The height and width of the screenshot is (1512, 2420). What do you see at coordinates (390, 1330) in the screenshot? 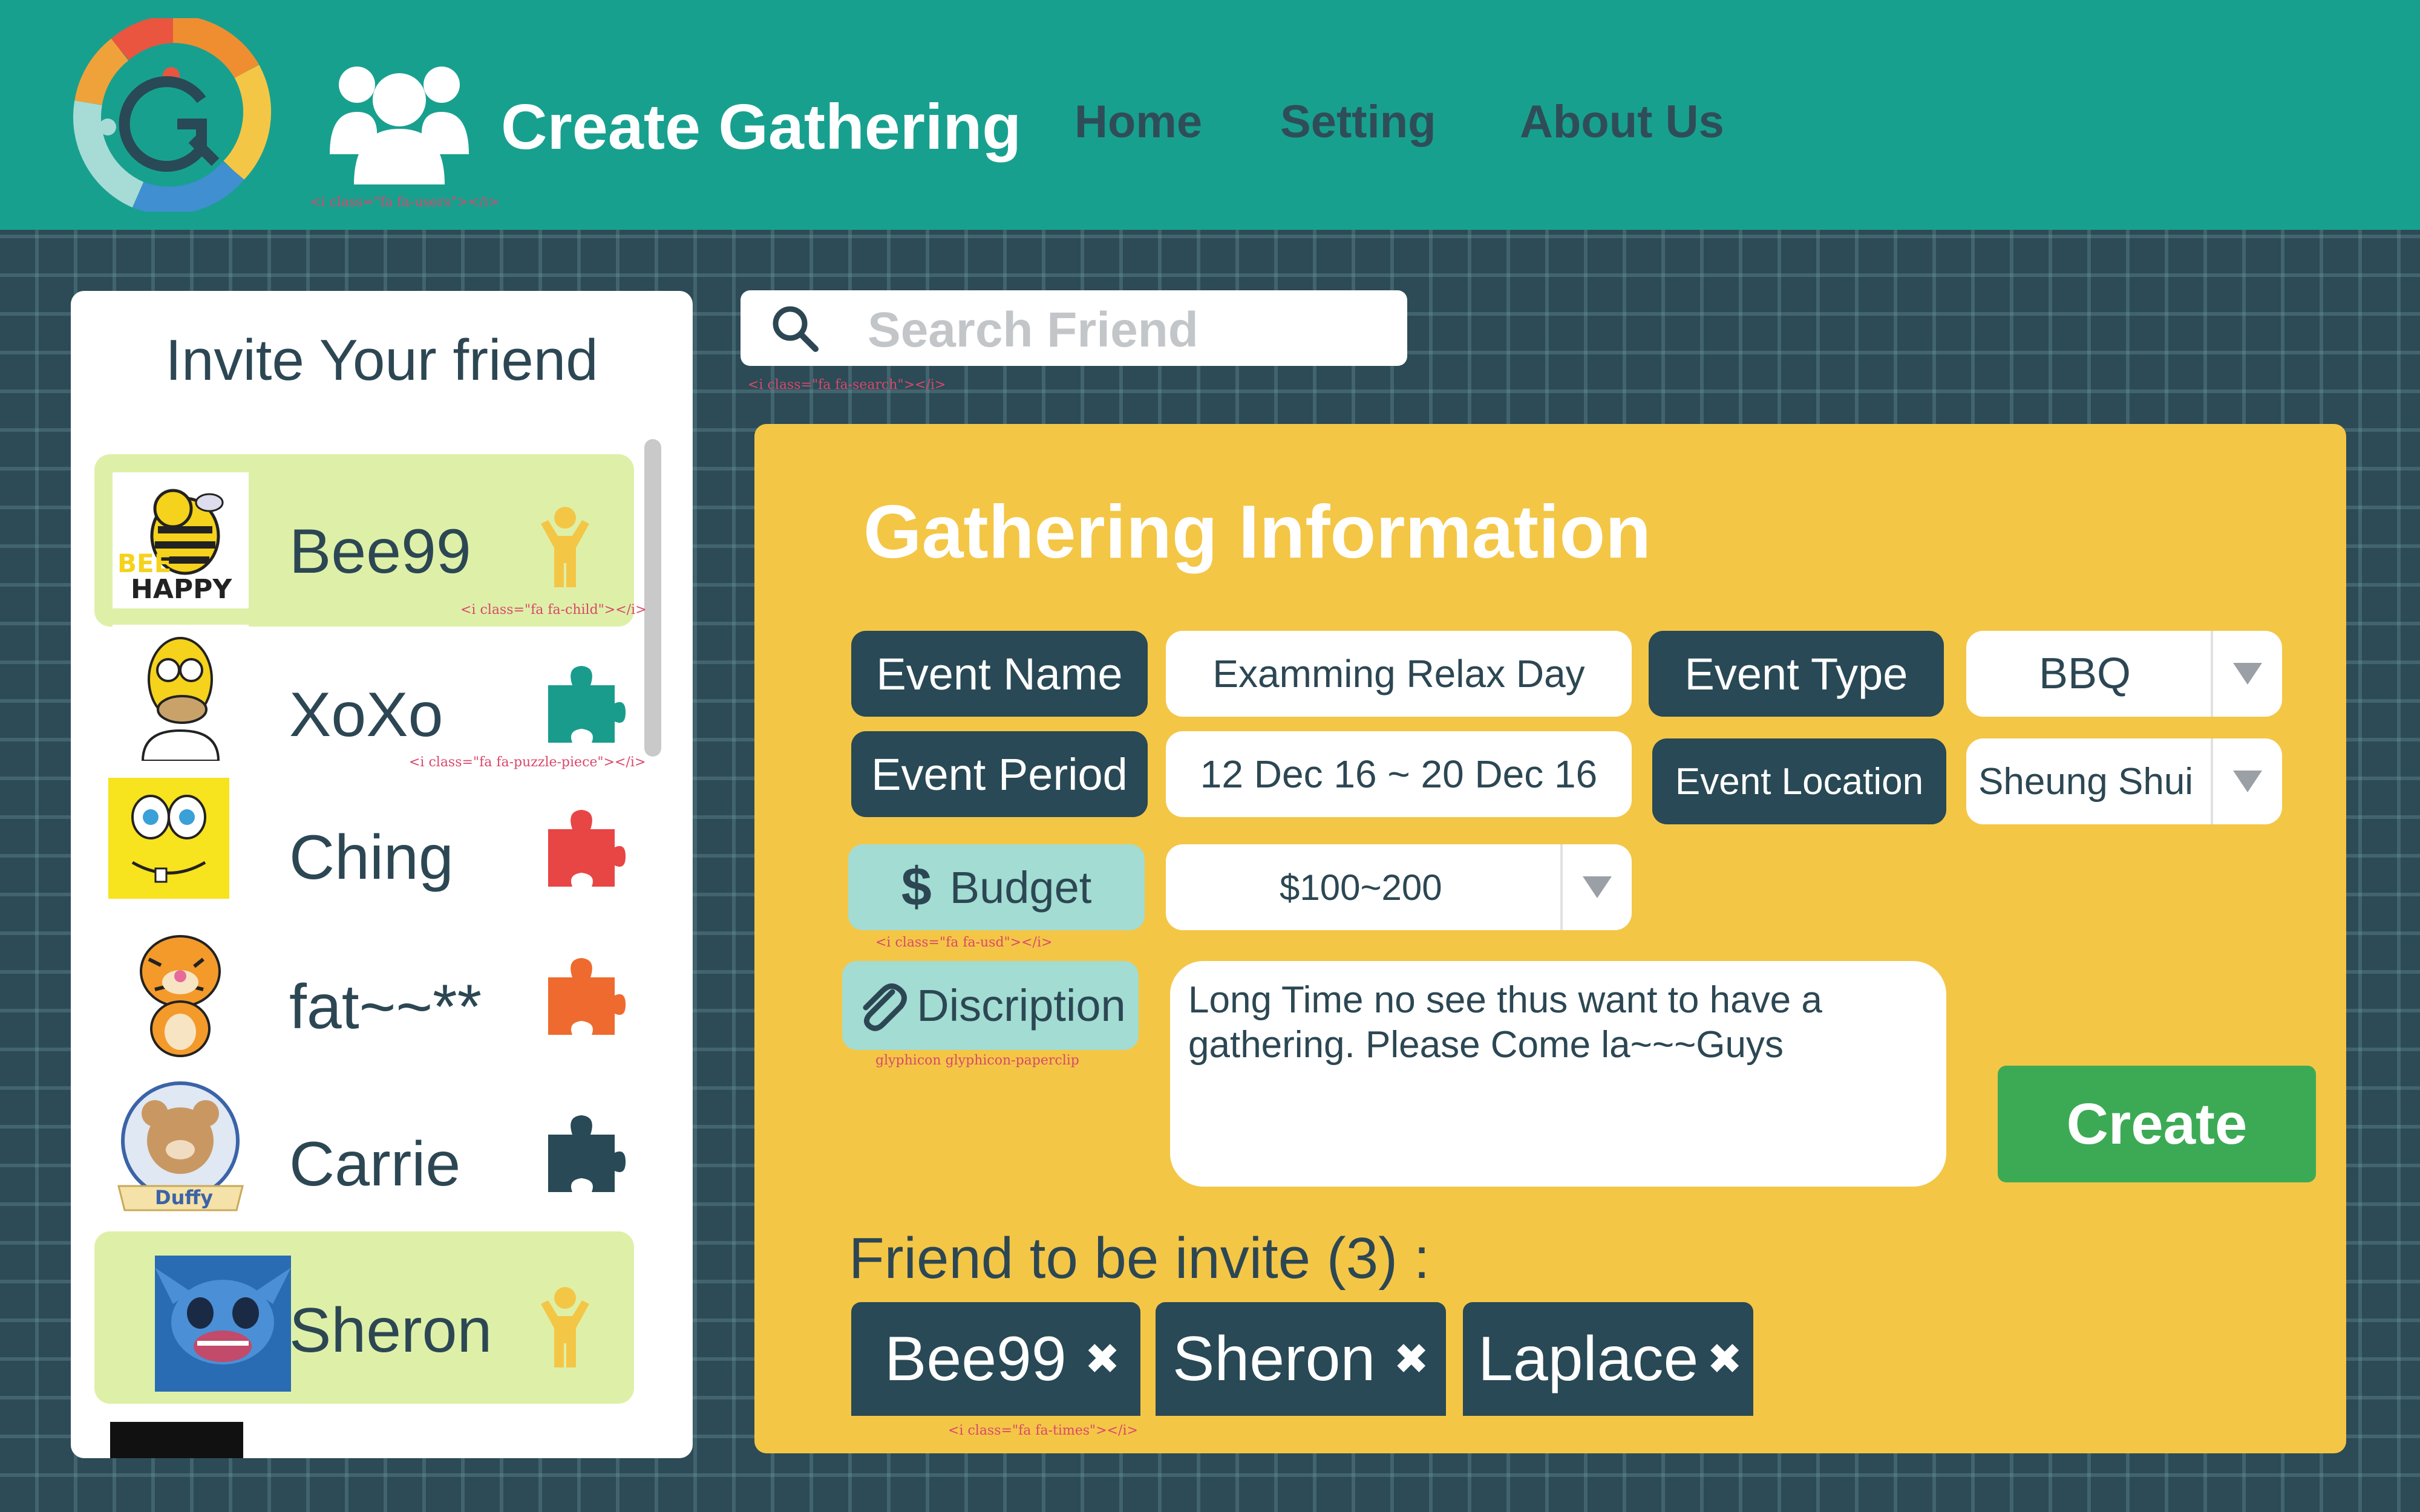
I see `friend-name: Sheron` at bounding box center [390, 1330].